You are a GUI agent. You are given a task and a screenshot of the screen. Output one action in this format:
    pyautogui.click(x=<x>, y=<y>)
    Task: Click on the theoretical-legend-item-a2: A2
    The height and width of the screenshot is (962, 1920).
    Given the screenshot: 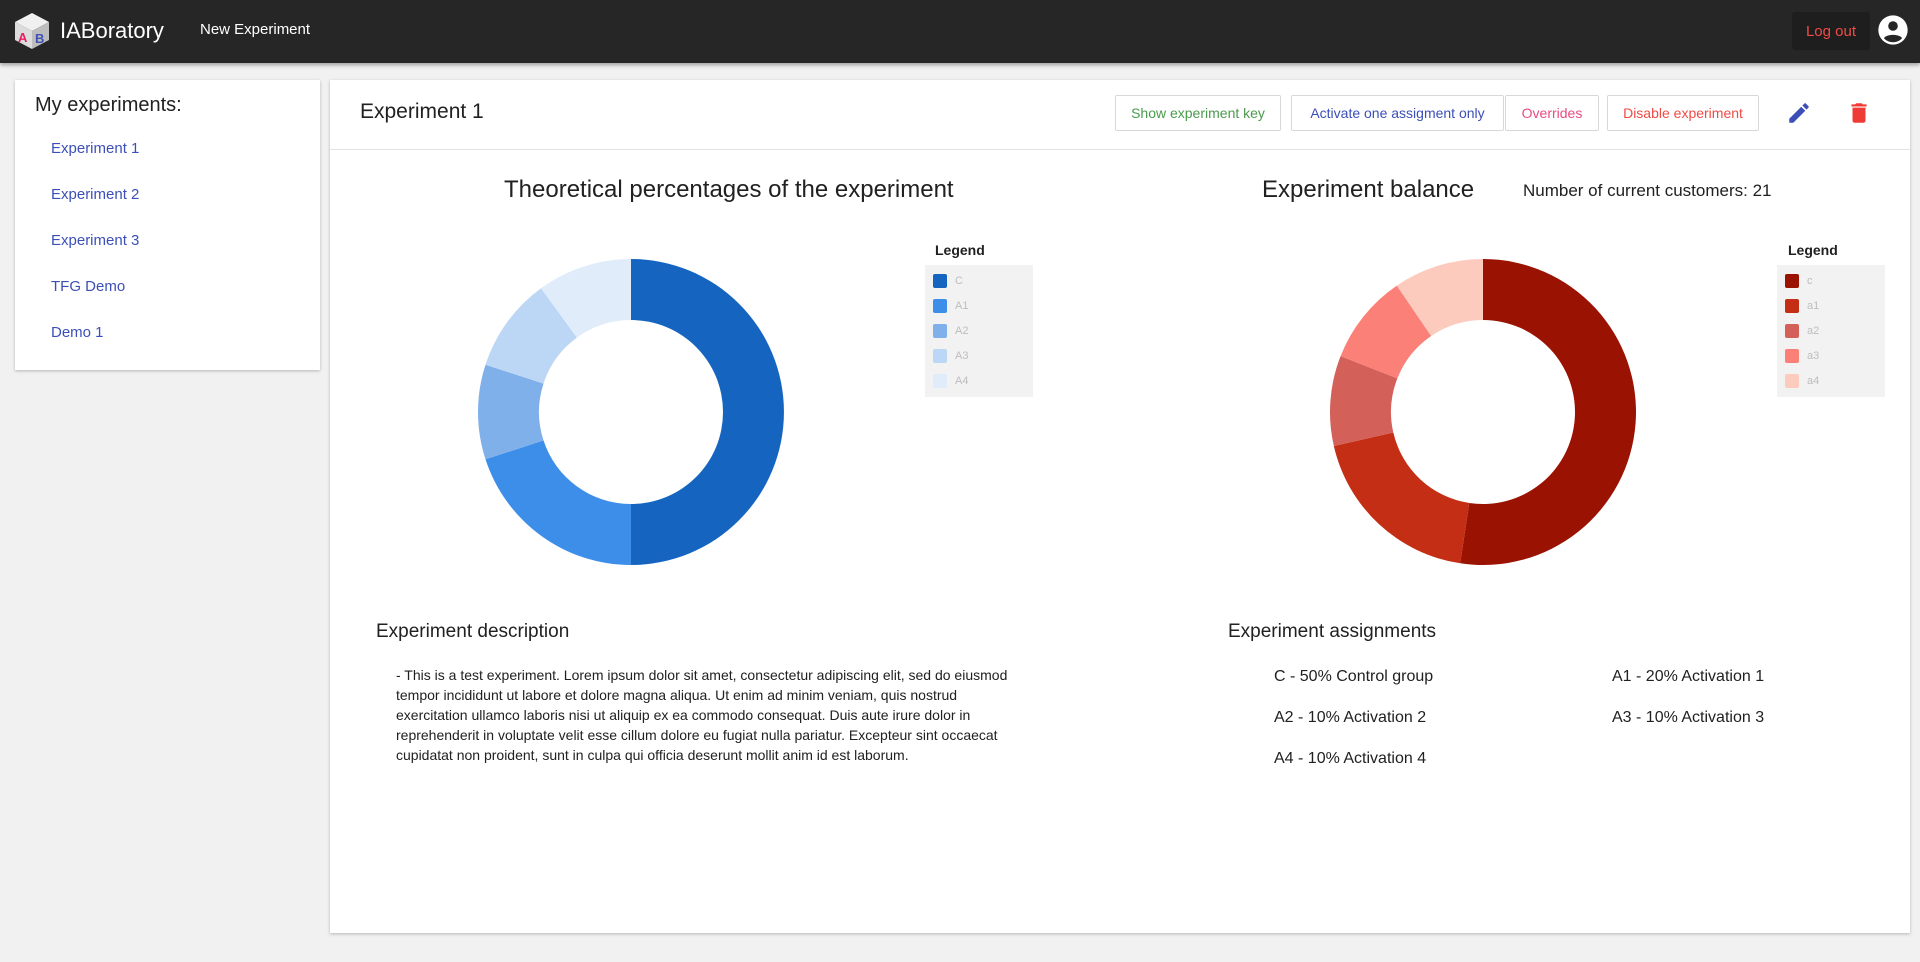 What is the action you would take?
    pyautogui.click(x=950, y=331)
    